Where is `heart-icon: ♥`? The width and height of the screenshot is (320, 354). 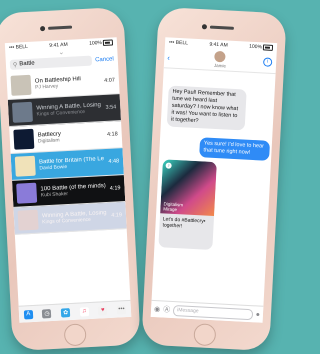 heart-icon: ♥ is located at coordinates (103, 310).